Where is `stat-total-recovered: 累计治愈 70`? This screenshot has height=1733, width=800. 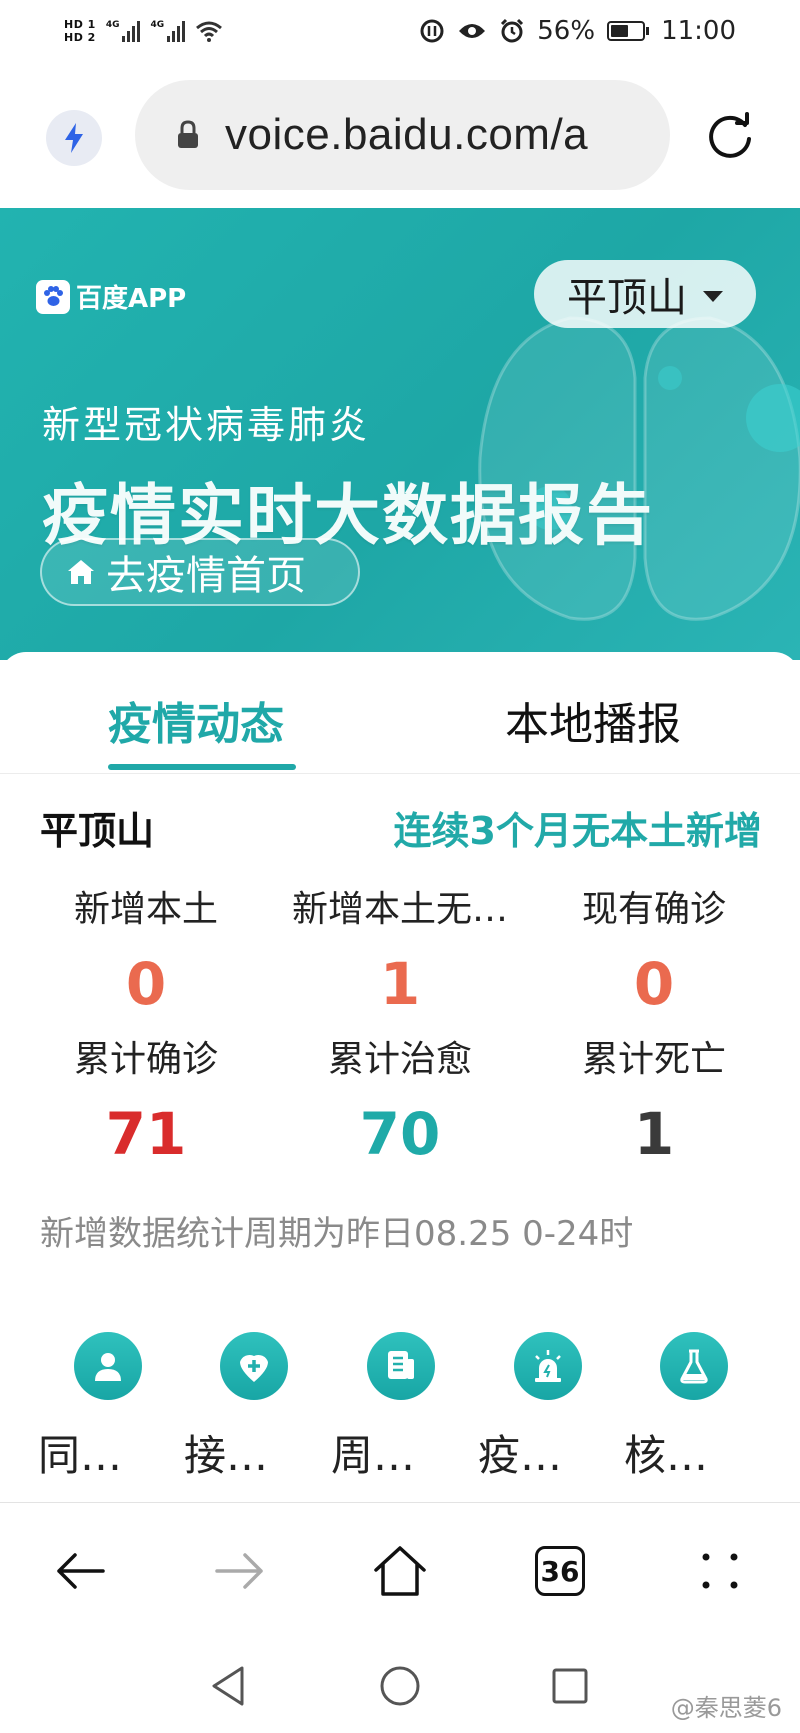
stat-total-recovered: 累计治愈 70 is located at coordinates (400, 1099).